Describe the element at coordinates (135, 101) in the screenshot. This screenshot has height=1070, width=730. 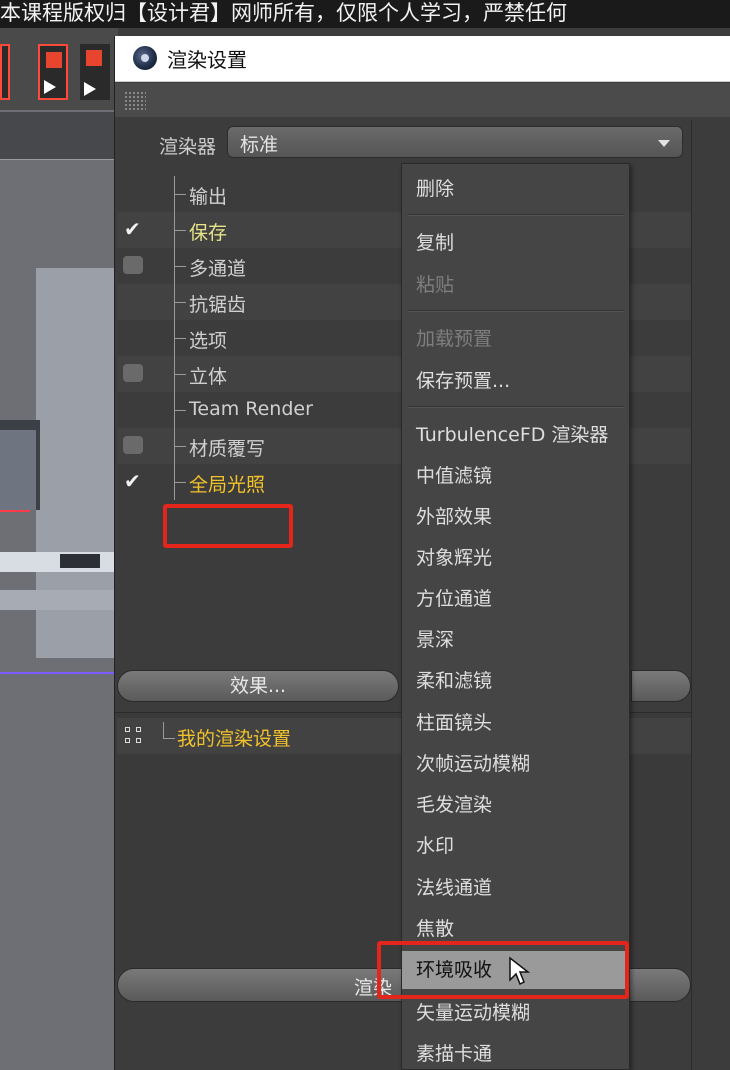
I see `grip-handle-icon` at that location.